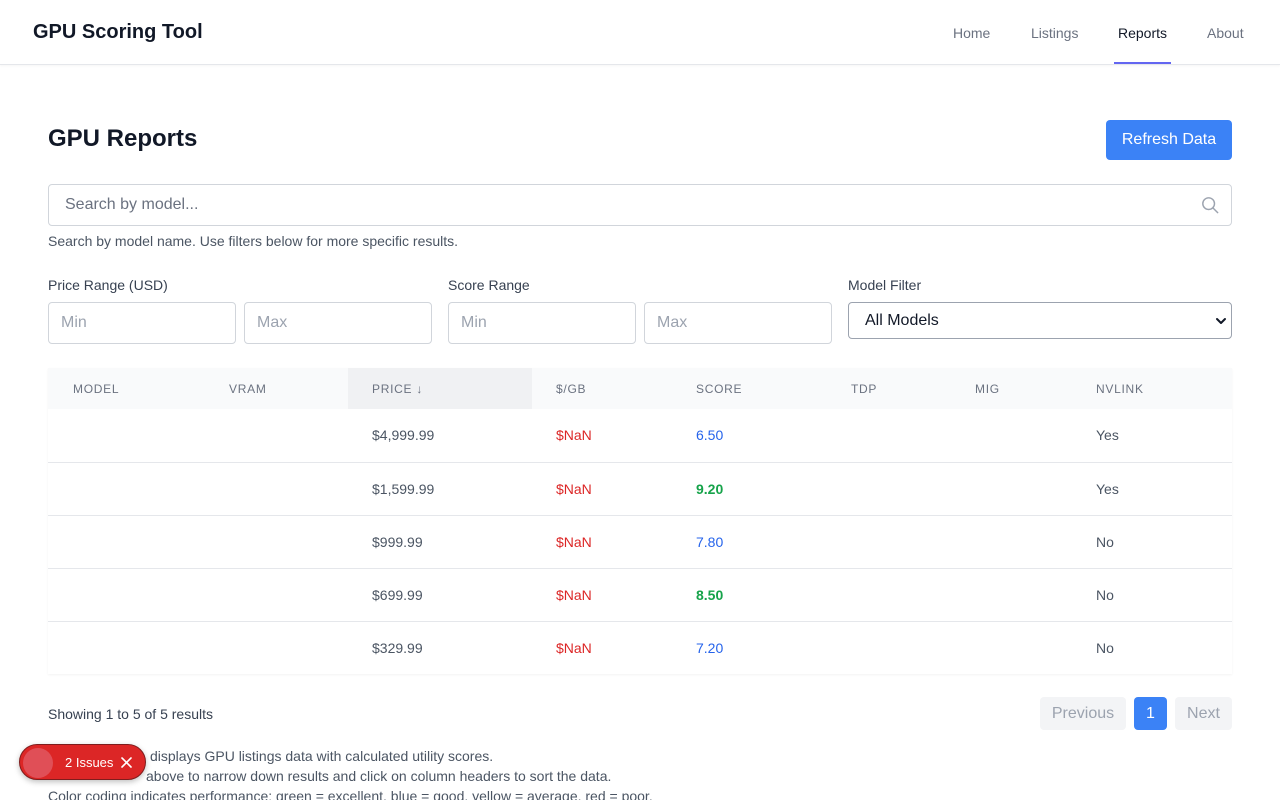 The width and height of the screenshot is (1280, 800). I want to click on nav-home: Home, so click(971, 32).